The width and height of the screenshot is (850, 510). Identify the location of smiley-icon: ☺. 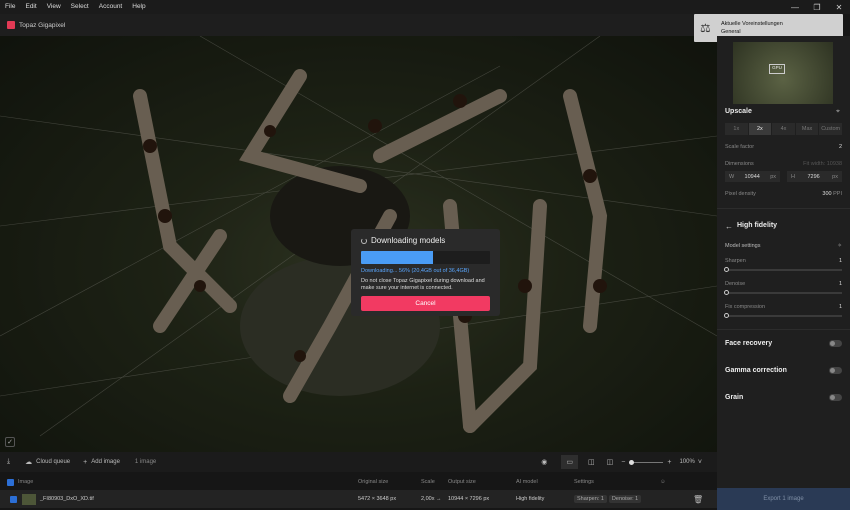
(663, 482).